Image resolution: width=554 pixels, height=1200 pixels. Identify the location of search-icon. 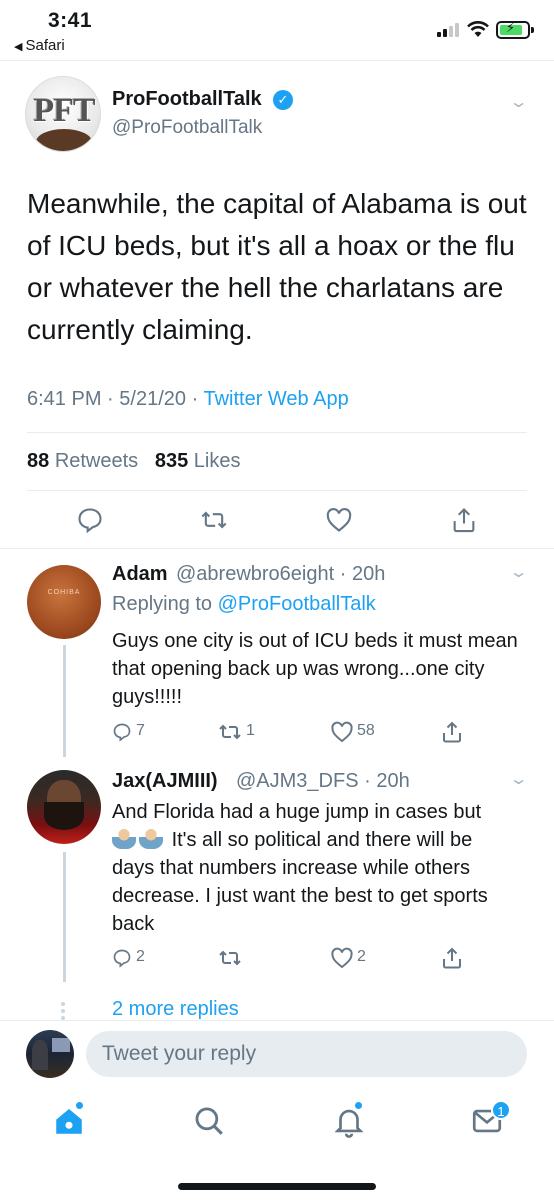
(209, 1121).